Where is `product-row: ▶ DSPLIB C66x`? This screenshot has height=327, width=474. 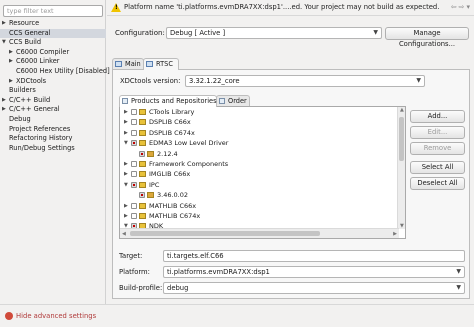 product-row: ▶ DSPLIB C66x is located at coordinates (262, 122).